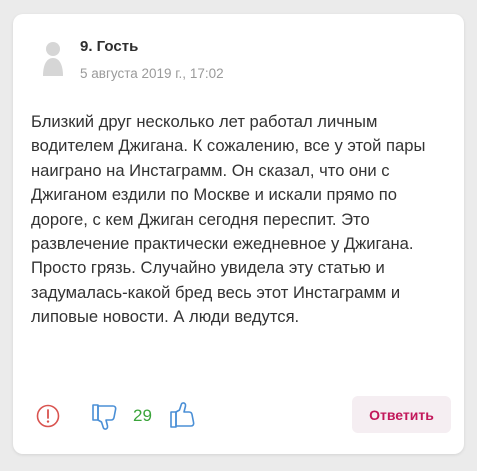  What do you see at coordinates (48, 416) in the screenshot?
I see `exclamation-circle-icon` at bounding box center [48, 416].